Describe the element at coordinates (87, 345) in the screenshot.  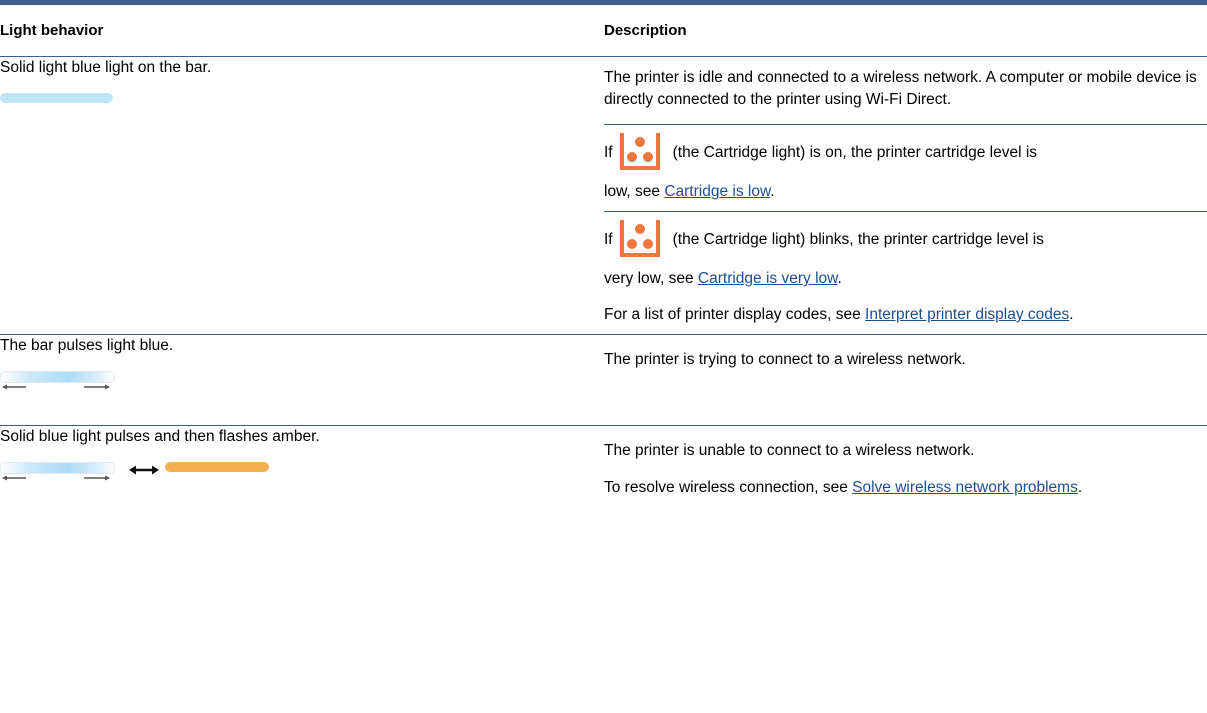
I see `behavior-text: The bar pulses light blue.` at that location.